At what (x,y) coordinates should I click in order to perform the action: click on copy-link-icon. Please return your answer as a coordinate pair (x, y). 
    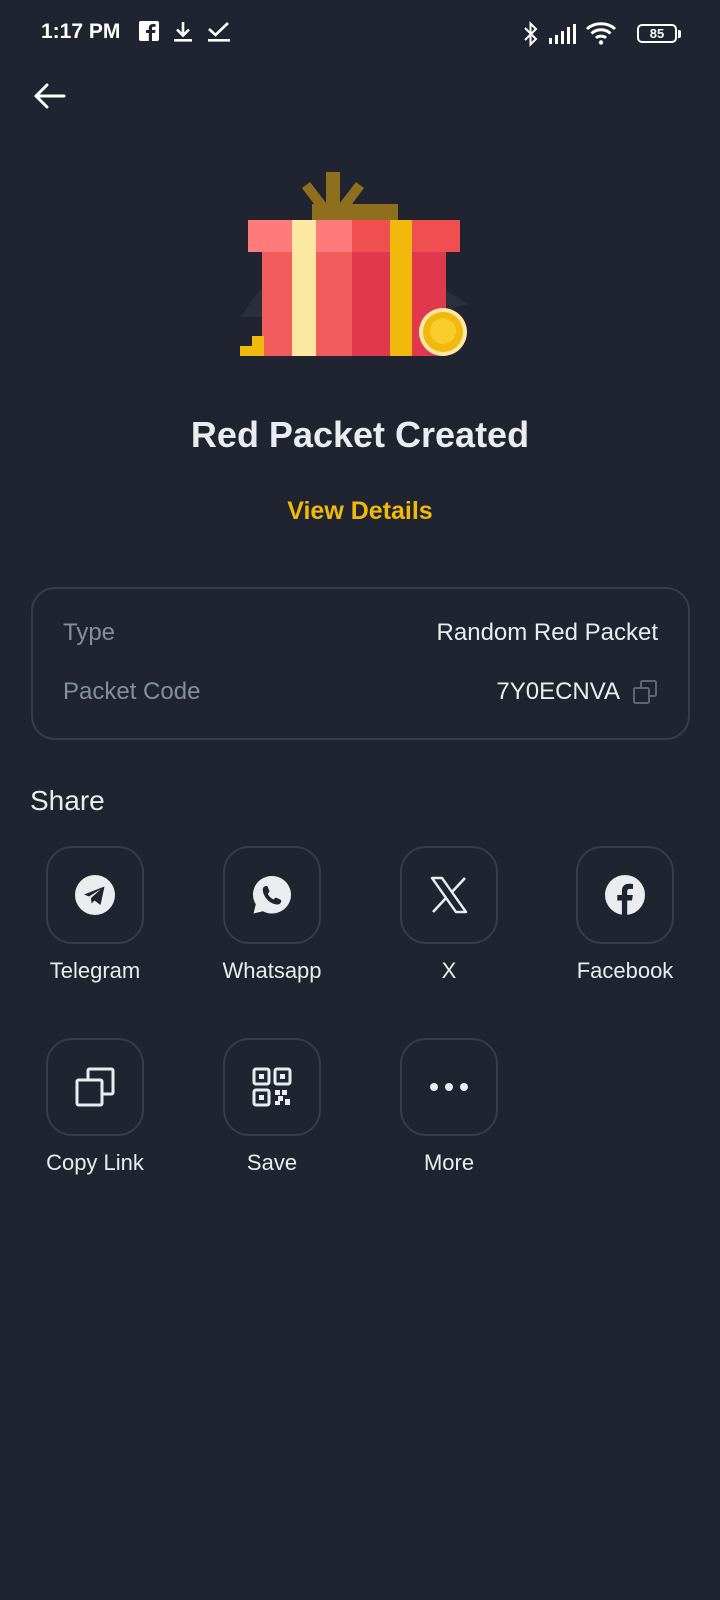
    Looking at the image, I should click on (95, 1087).